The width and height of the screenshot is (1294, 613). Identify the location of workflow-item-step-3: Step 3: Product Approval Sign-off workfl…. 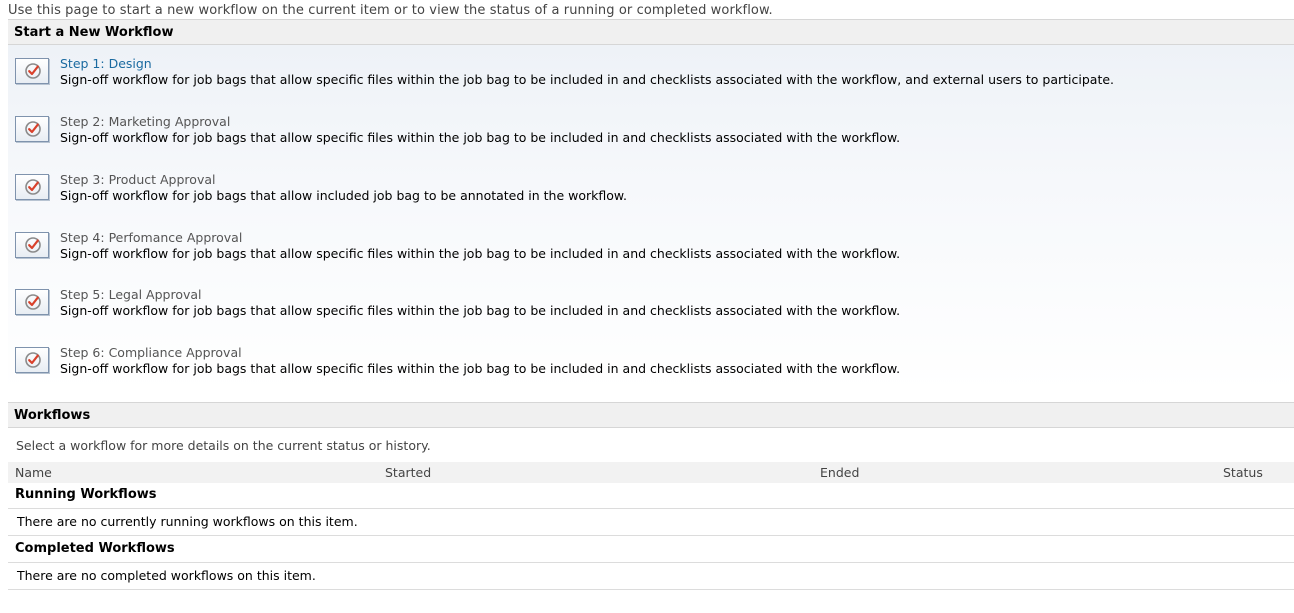
(651, 183).